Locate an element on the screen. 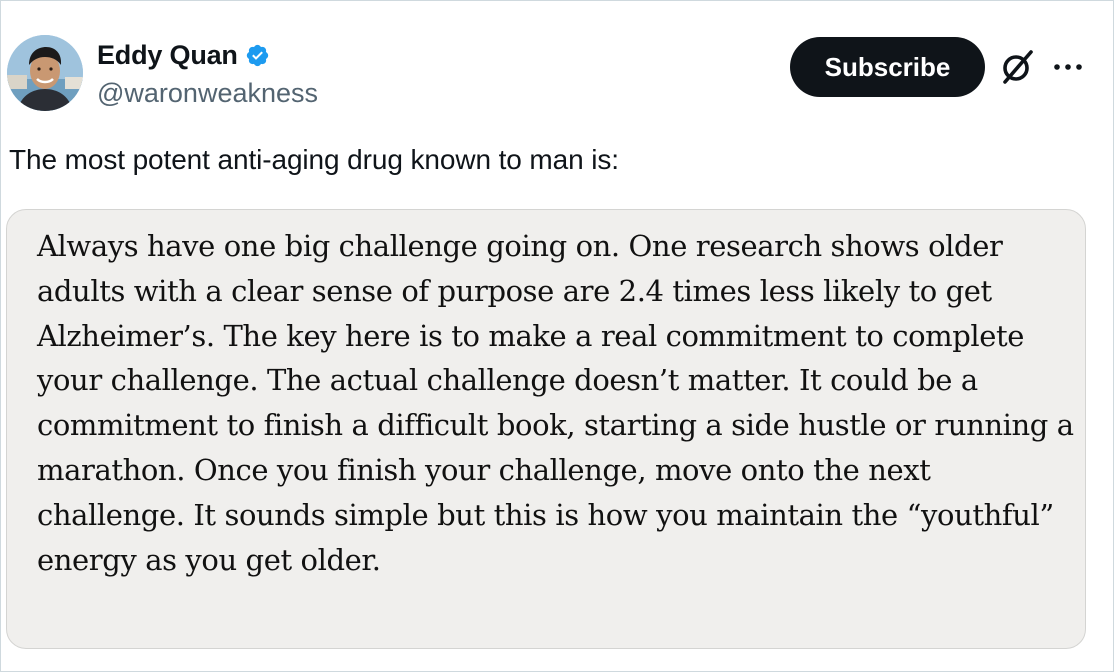 The height and width of the screenshot is (672, 1114). author-avatar is located at coordinates (45, 73).